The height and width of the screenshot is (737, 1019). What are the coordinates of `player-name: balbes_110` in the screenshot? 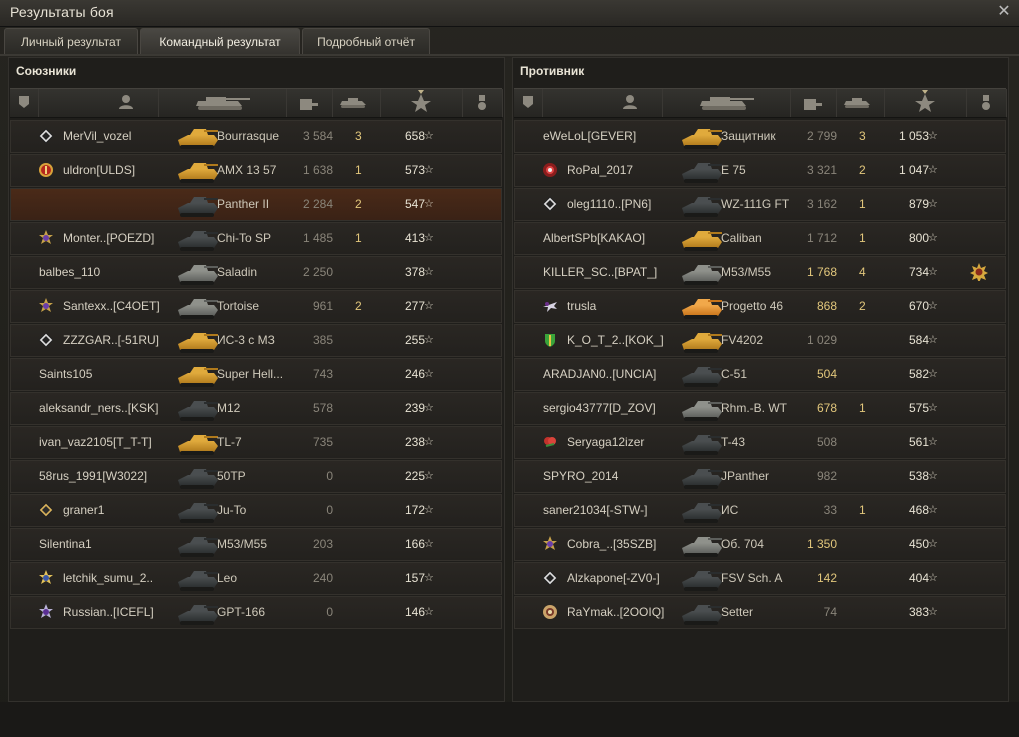 It's located at (70, 272).